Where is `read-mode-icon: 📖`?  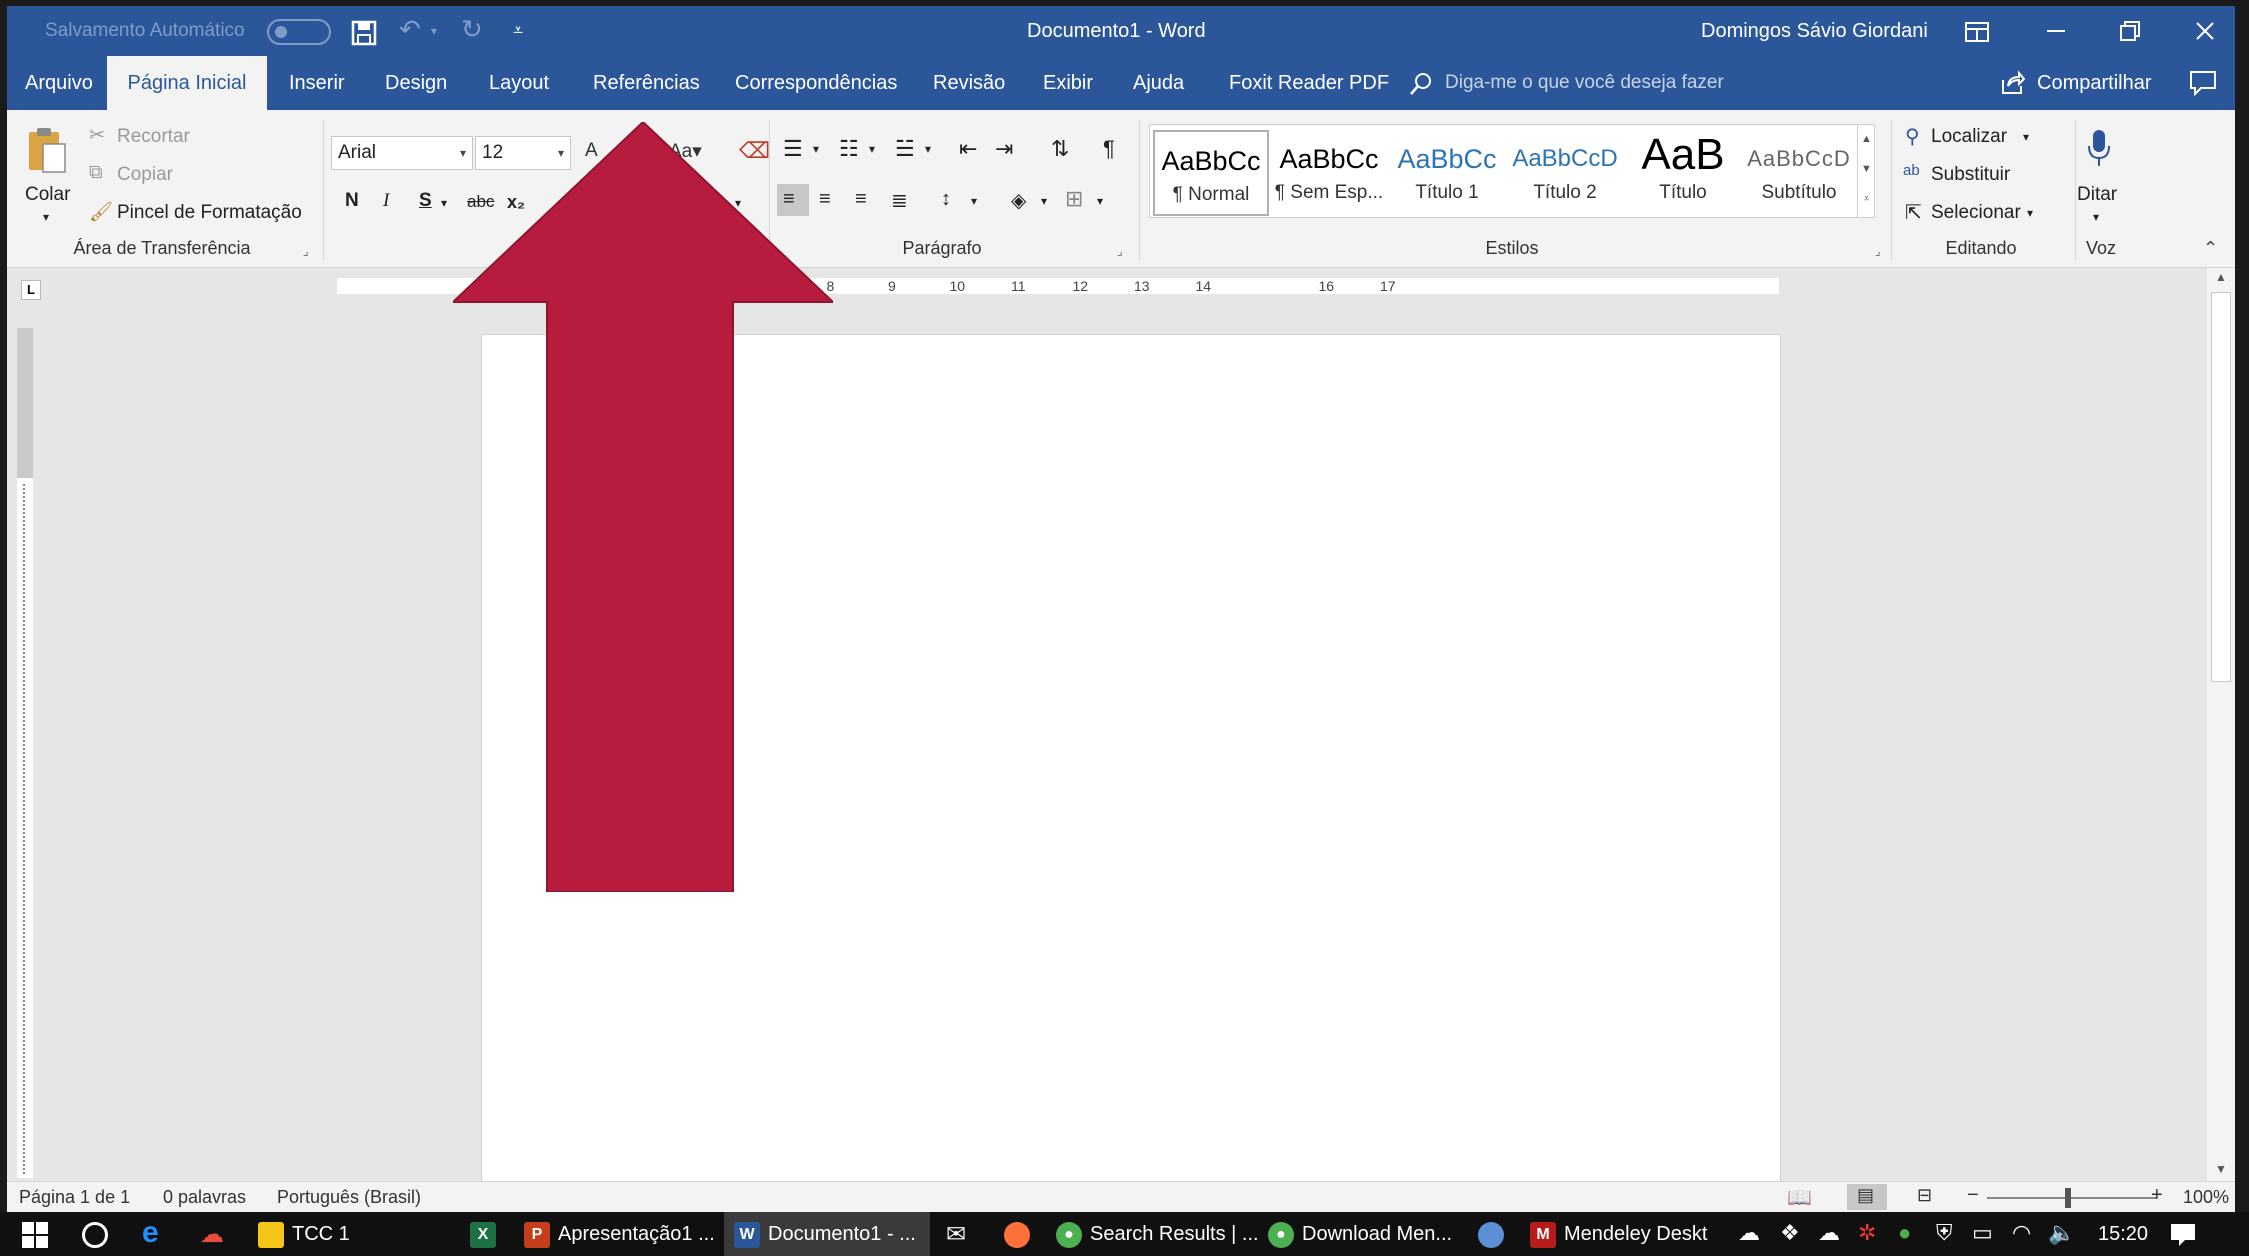 read-mode-icon: 📖 is located at coordinates (1799, 1197).